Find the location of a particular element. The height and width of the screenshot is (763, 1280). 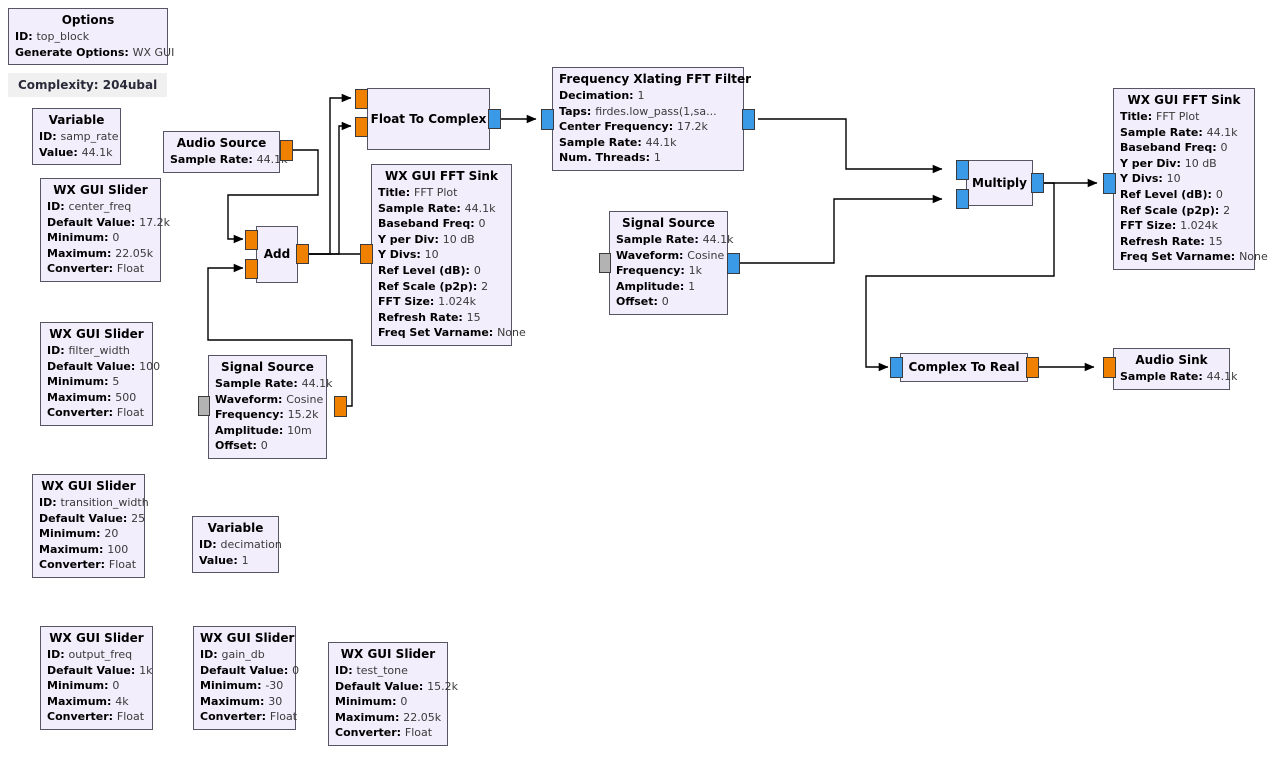

port-multiply-out is located at coordinates (1037, 183).